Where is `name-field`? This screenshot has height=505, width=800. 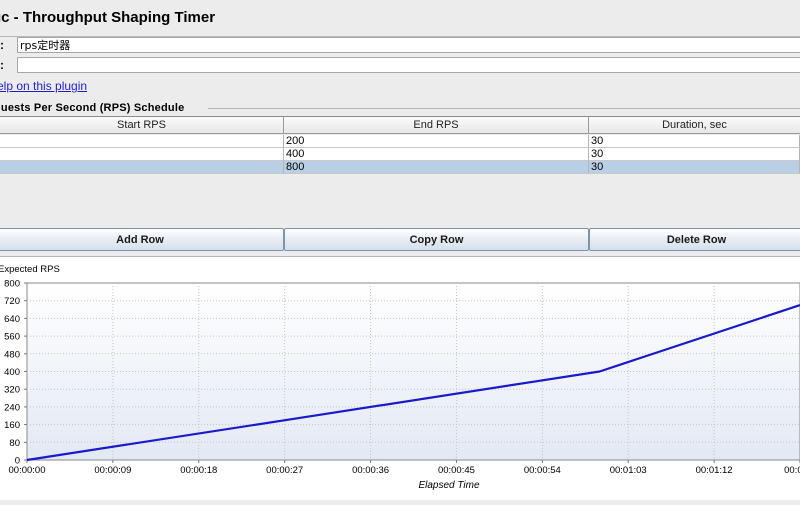
name-field is located at coordinates (408, 45).